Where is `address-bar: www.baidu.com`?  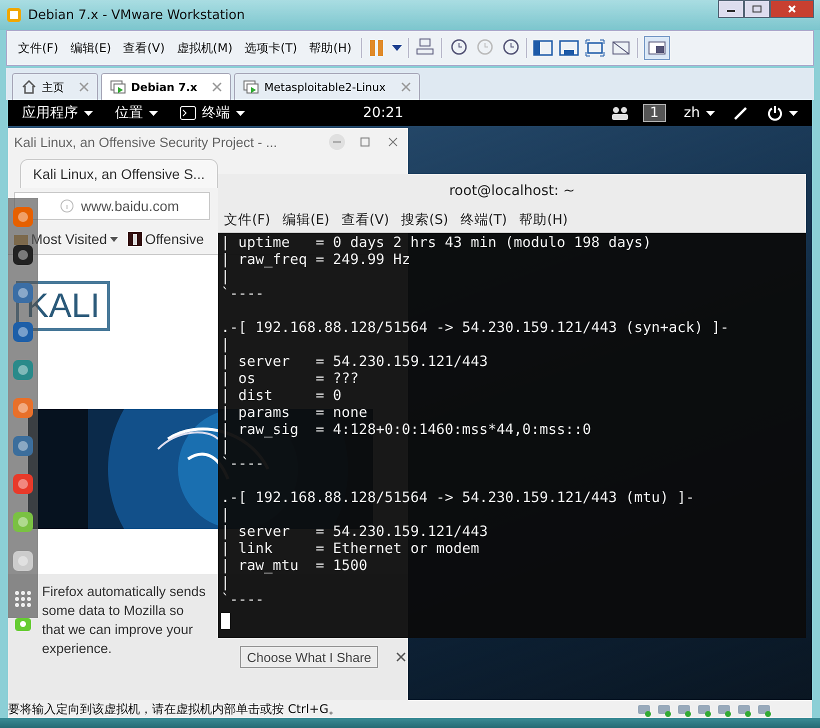 address-bar: www.baidu.com is located at coordinates (112, 206).